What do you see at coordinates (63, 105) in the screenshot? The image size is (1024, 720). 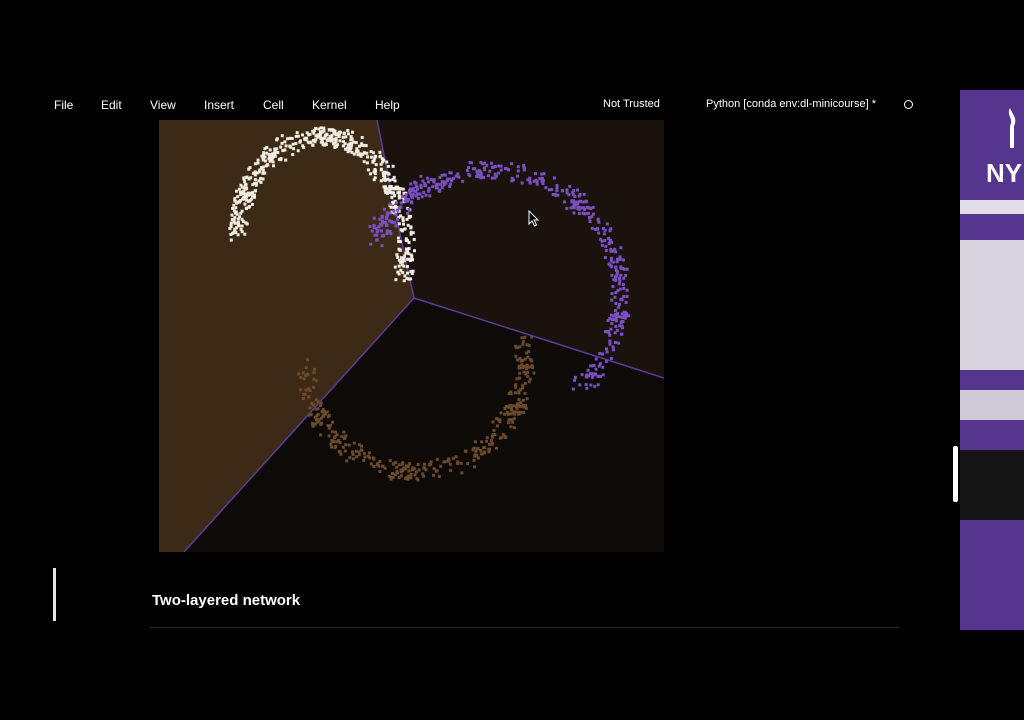 I see `menu-file: File` at bounding box center [63, 105].